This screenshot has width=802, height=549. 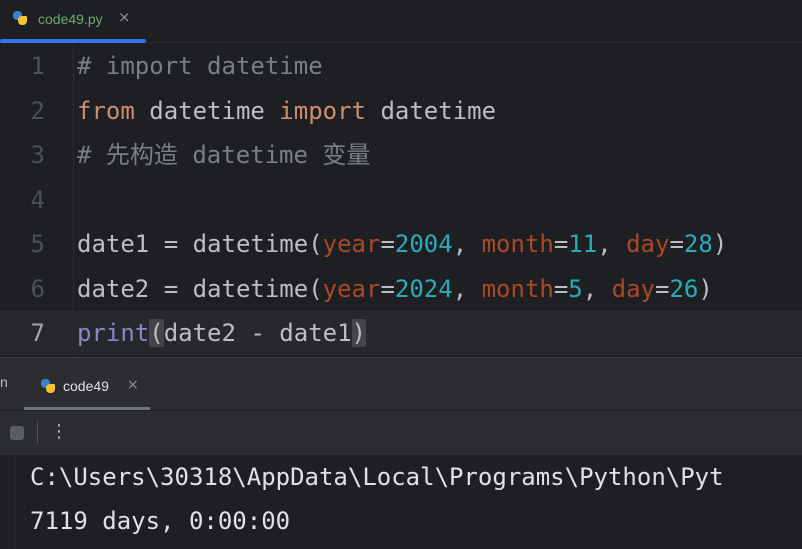 I want to click on code-token: from, so click(x=106, y=110).